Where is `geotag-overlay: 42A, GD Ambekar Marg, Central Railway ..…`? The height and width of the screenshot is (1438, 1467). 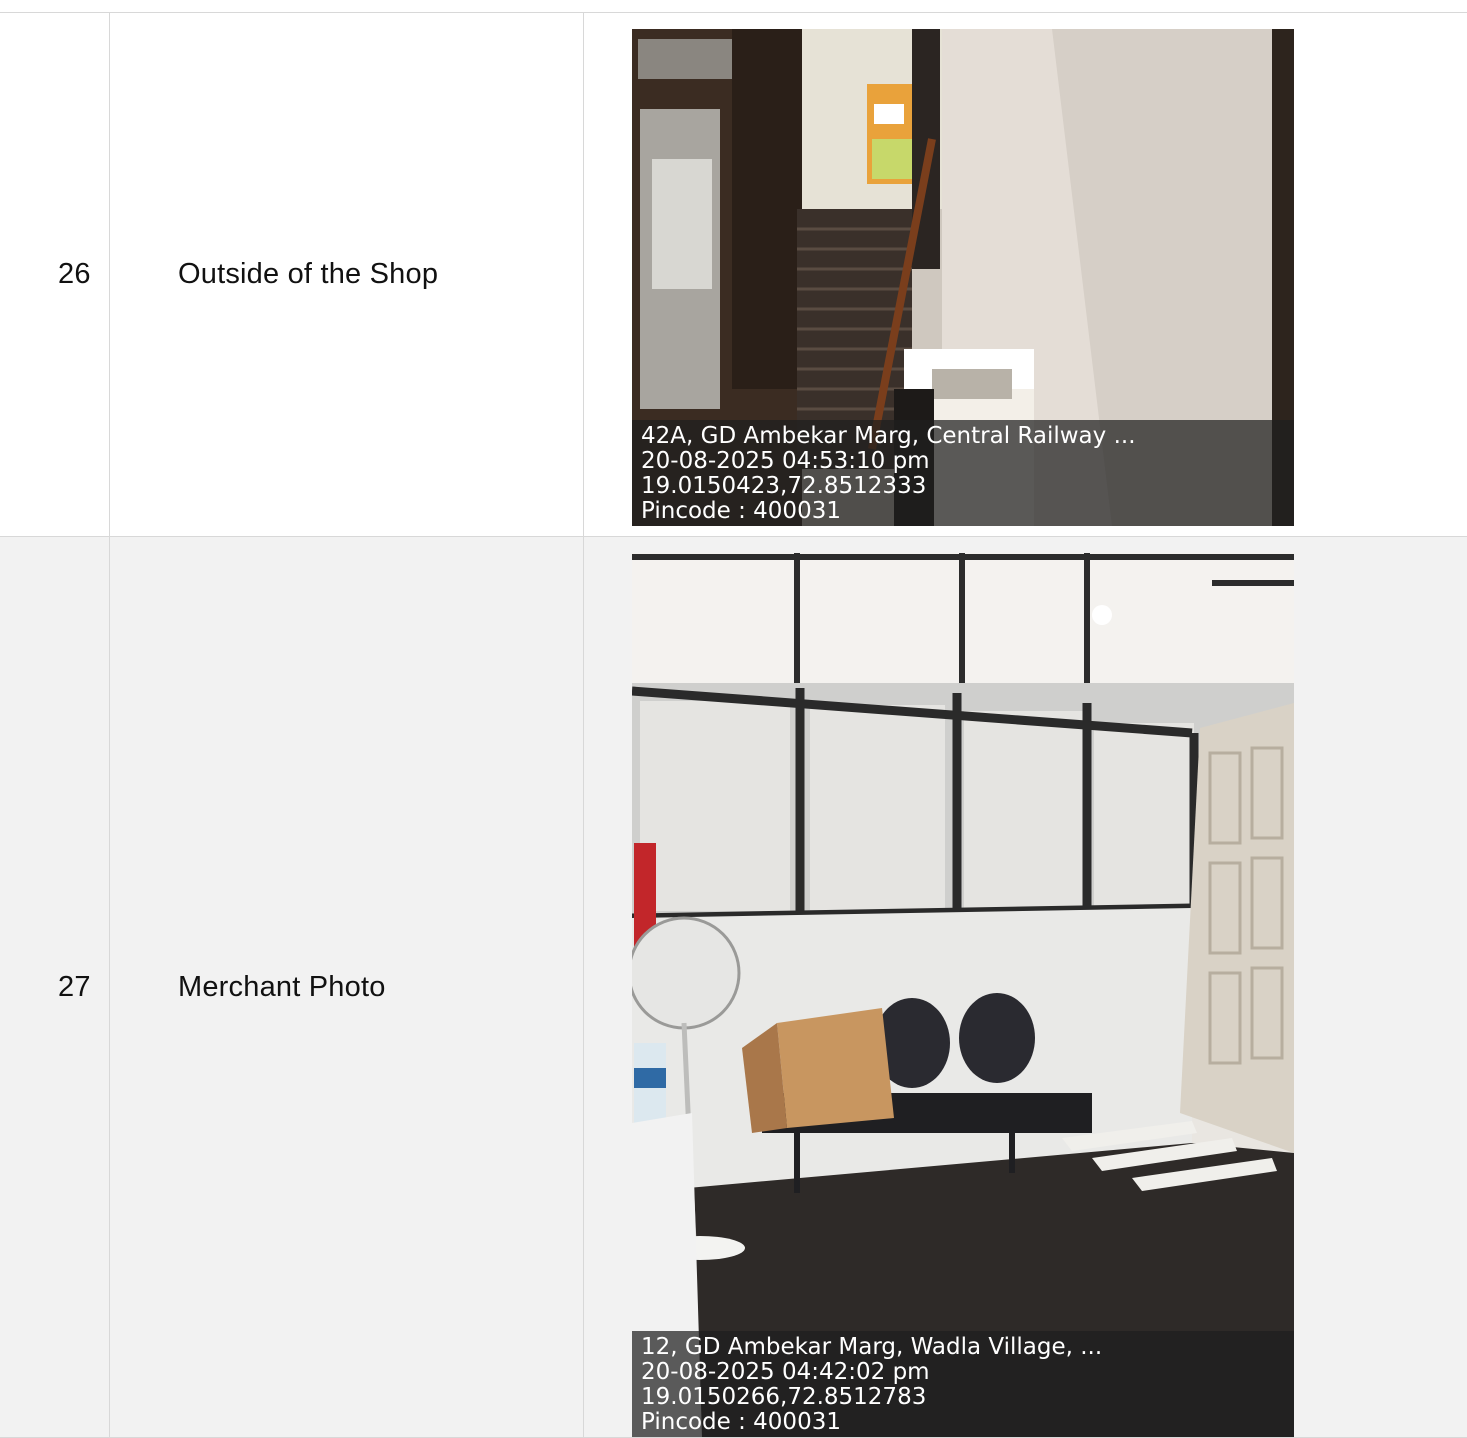
geotag-overlay: 42A, GD Ambekar Marg, Central Railway ..… is located at coordinates (963, 473).